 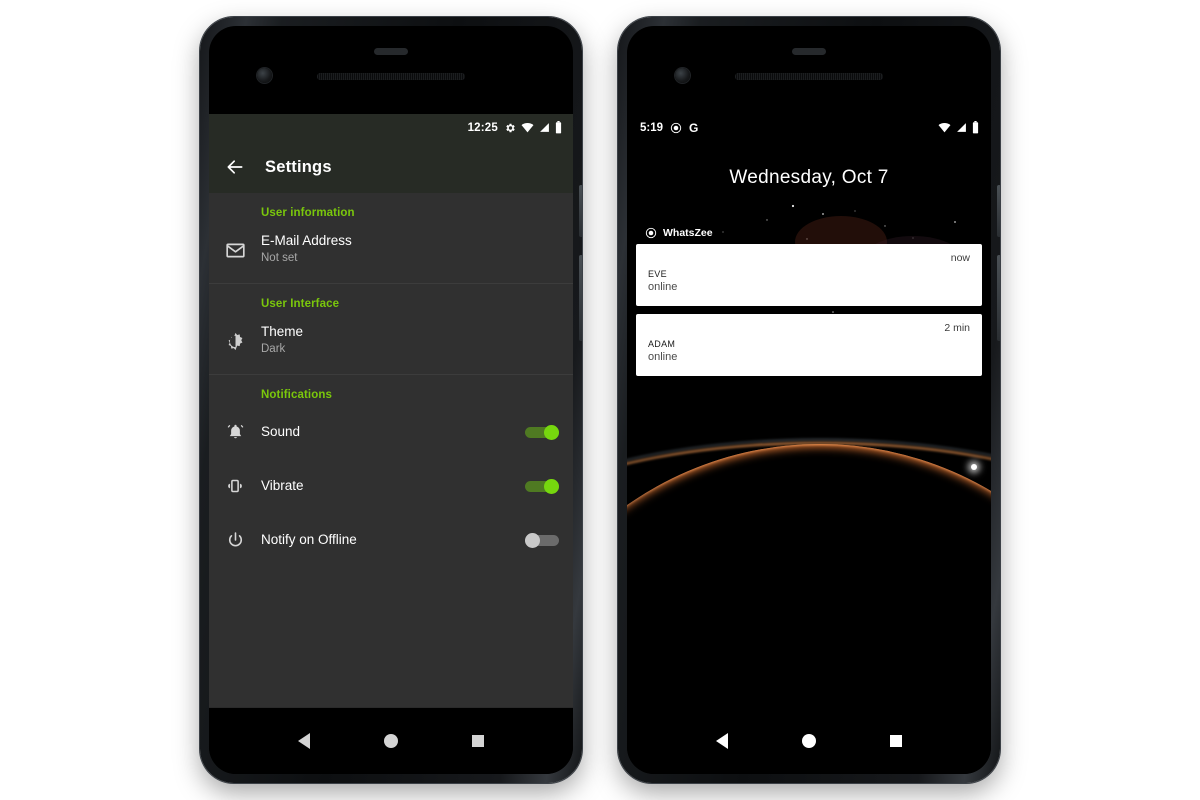 I want to click on status-bar-left: 5:19 G, so click(x=669, y=128).